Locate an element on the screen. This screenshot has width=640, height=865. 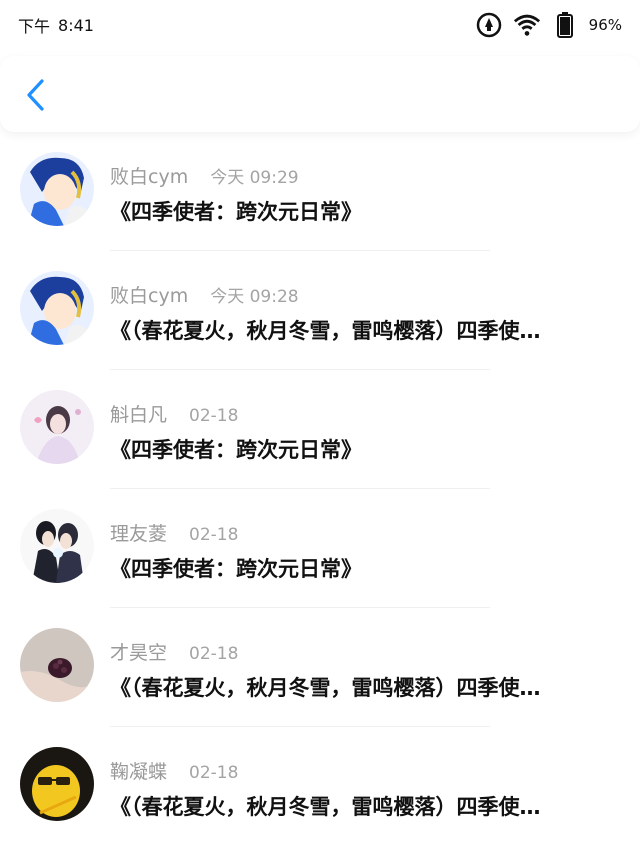
list-item: 败白cym 今天 09:29 《四季使者：跨次元日常》 is located at coordinates (320, 197).